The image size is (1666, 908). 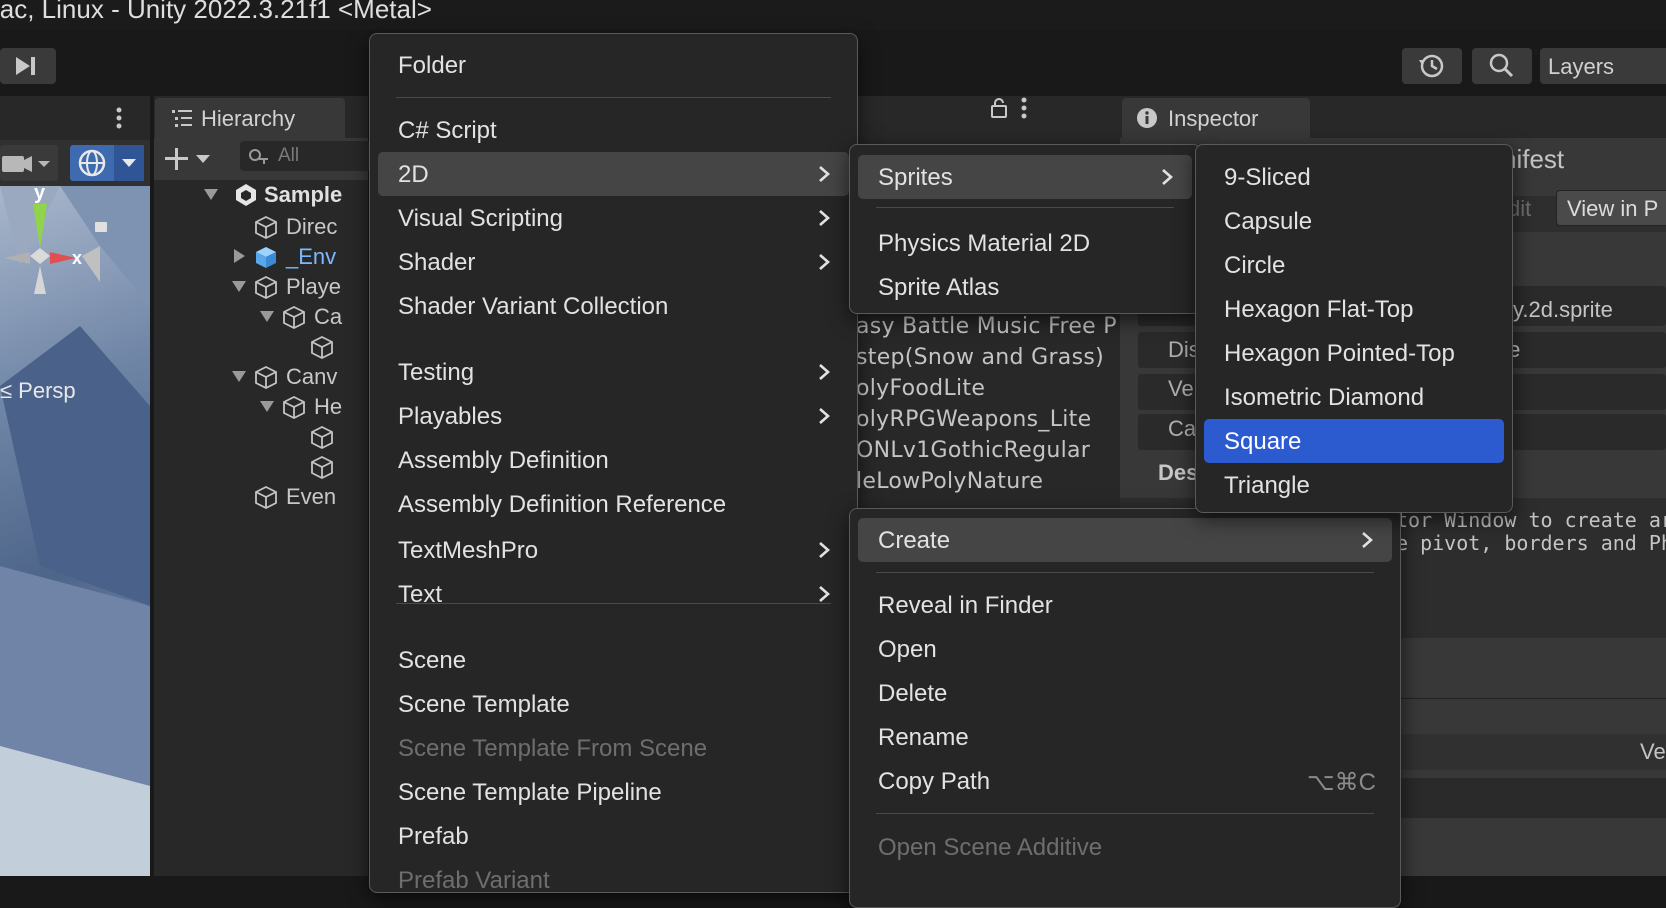 What do you see at coordinates (1557, 310) in the screenshot?
I see `package-name-value: ity.2d.sprite` at bounding box center [1557, 310].